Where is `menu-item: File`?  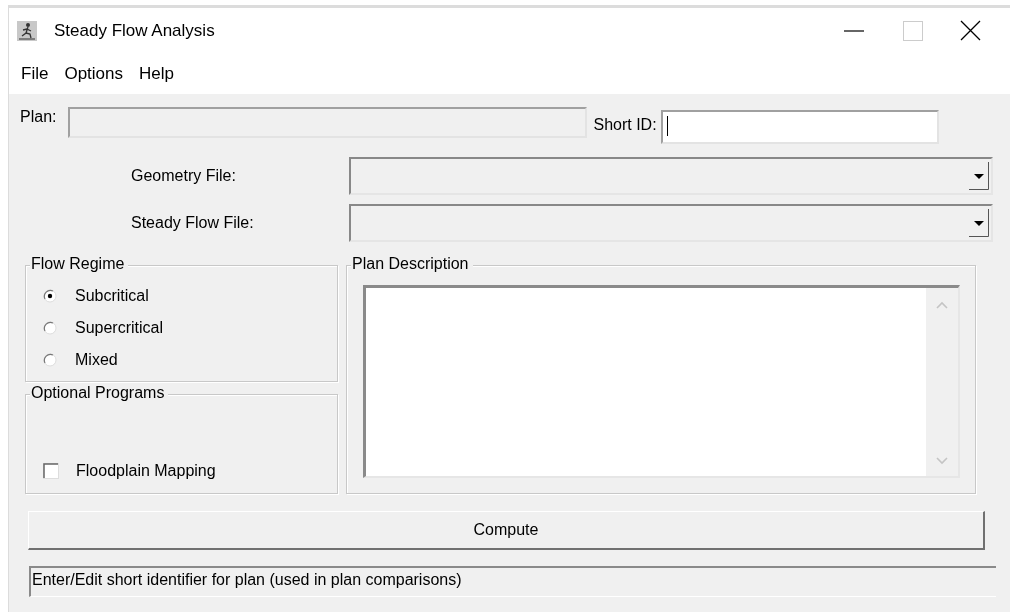
menu-item: File is located at coordinates (35, 74).